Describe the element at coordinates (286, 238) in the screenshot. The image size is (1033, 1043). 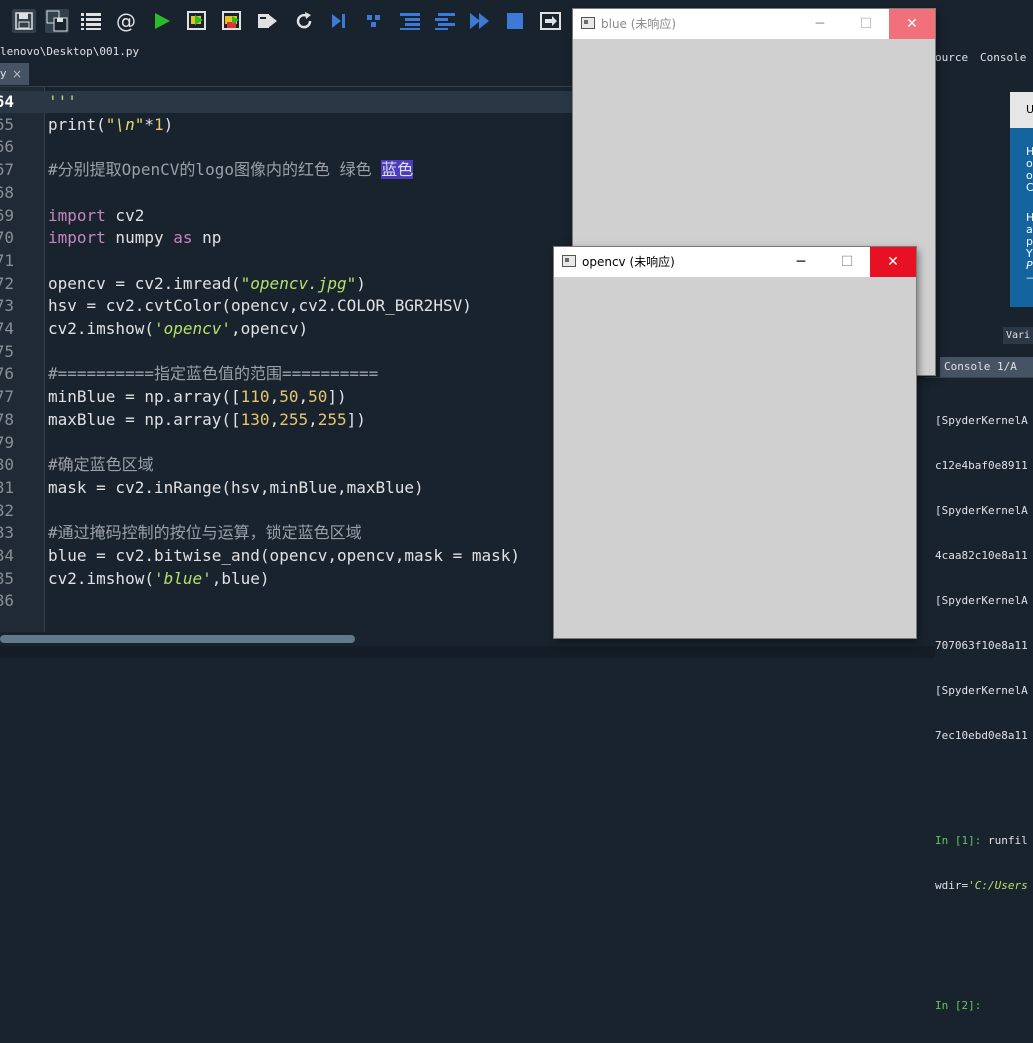
I see `code-line: 70 import numpy as np` at that location.